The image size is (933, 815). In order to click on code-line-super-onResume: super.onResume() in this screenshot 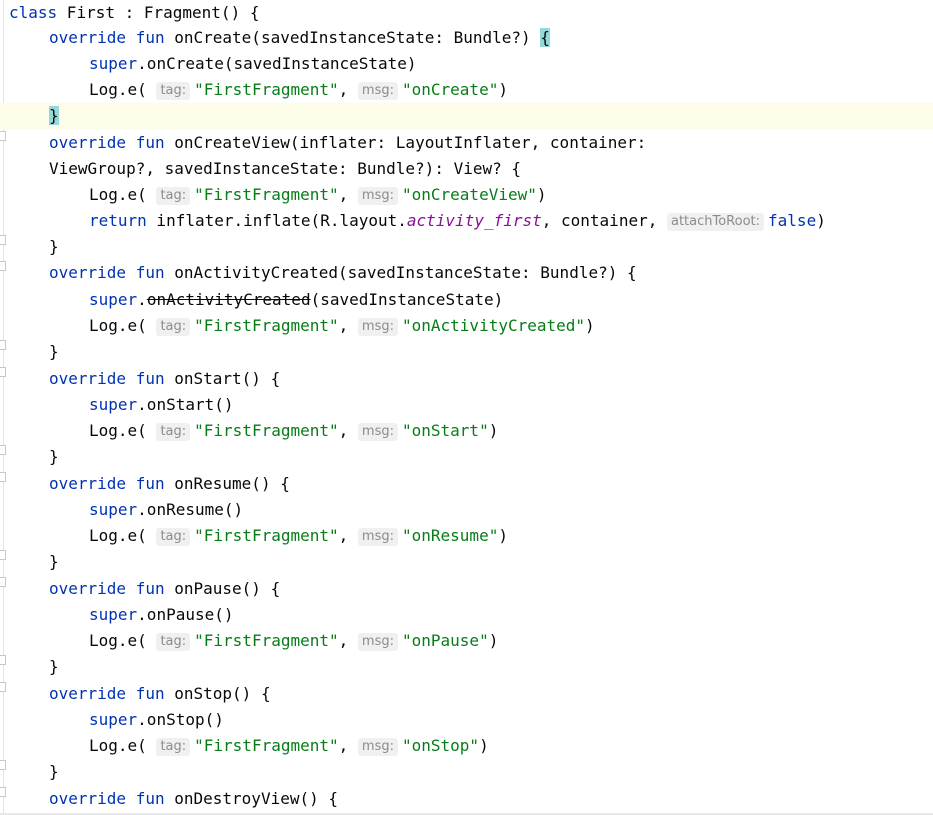, I will do `click(126, 510)`.